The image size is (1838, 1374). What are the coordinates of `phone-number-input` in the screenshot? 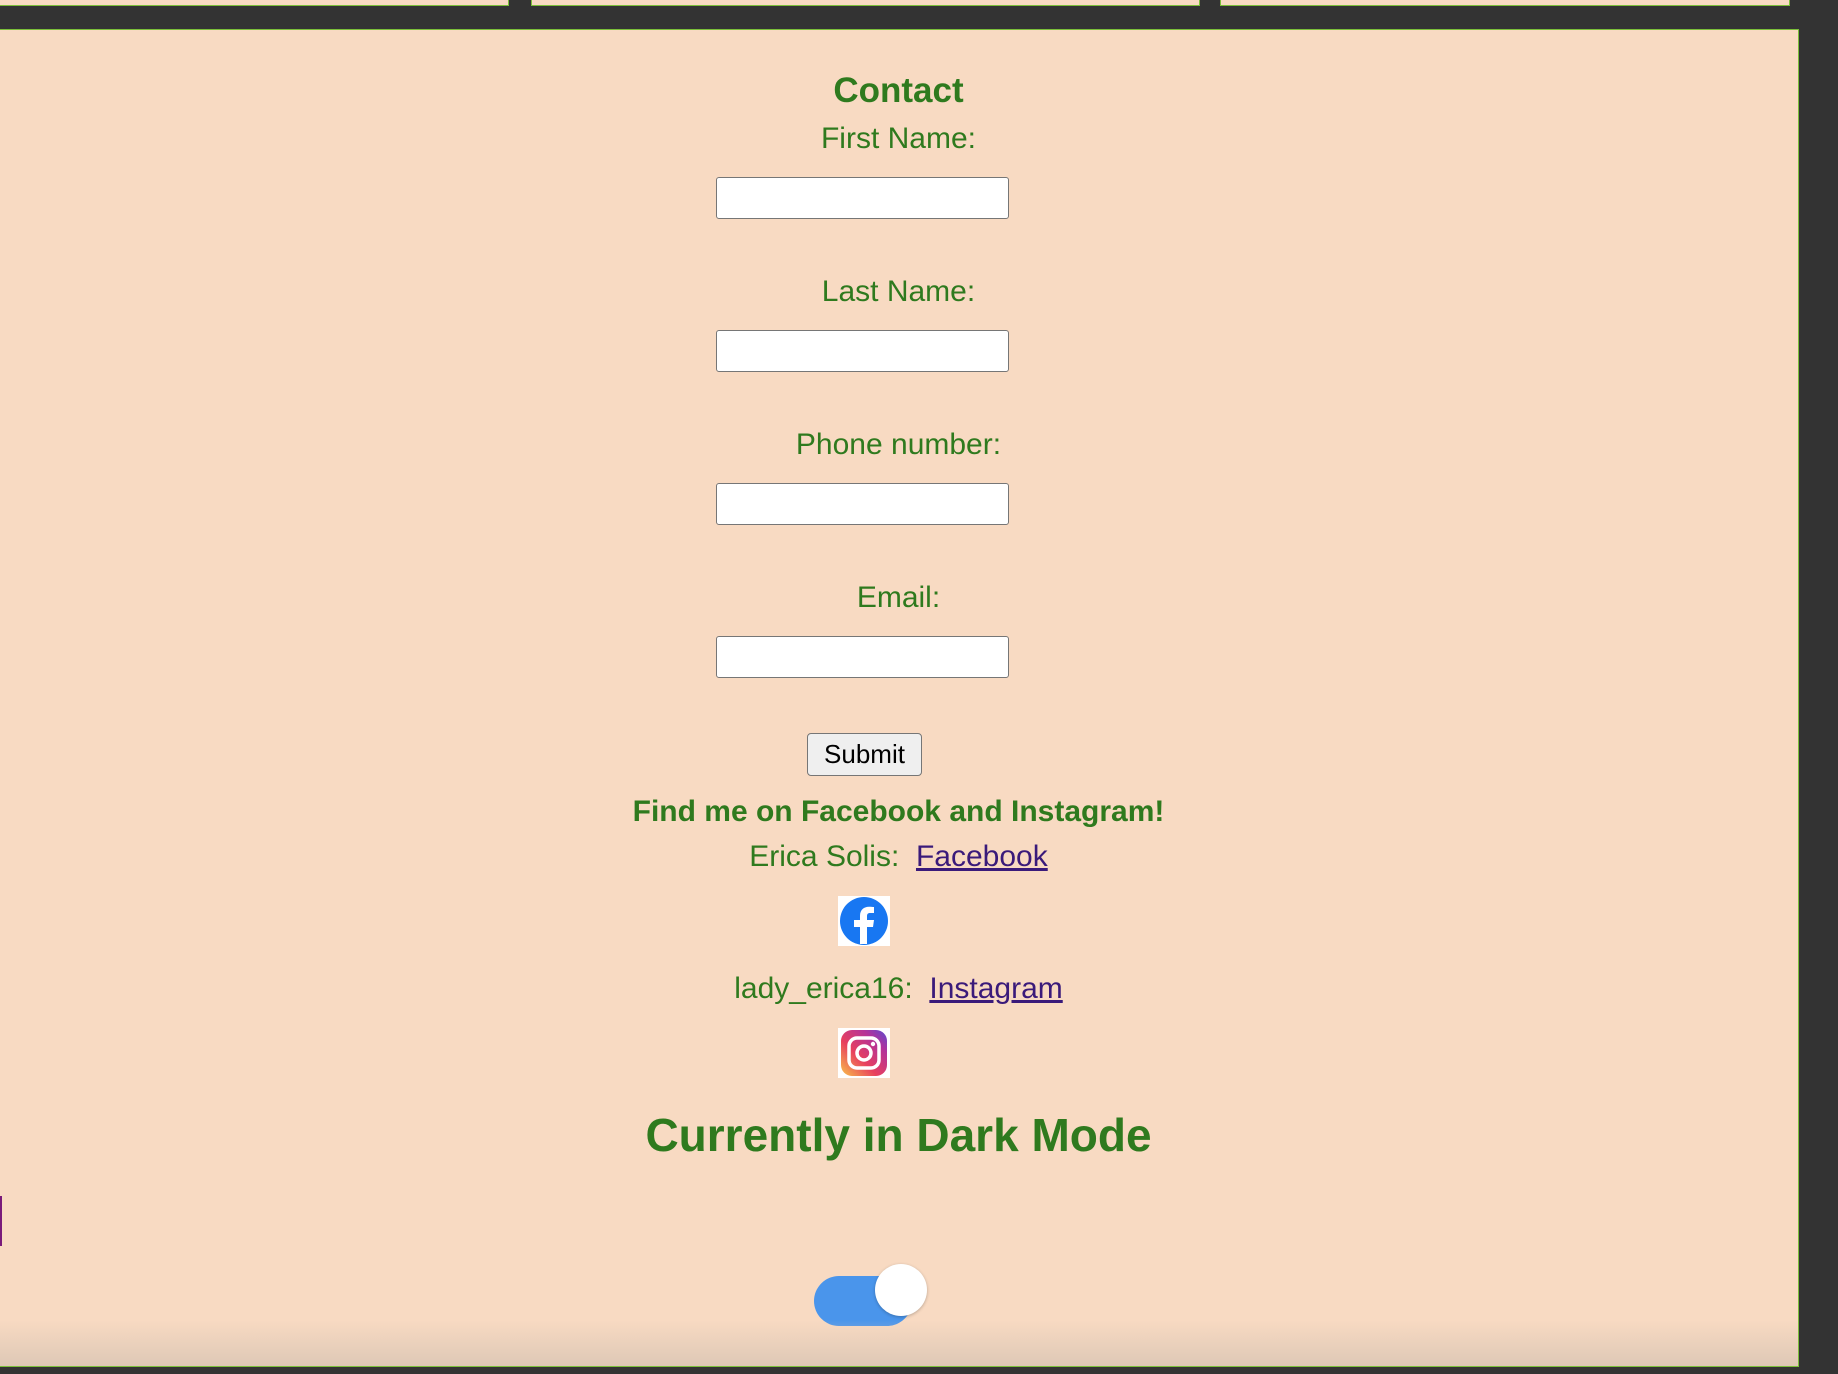 It's located at (862, 504).